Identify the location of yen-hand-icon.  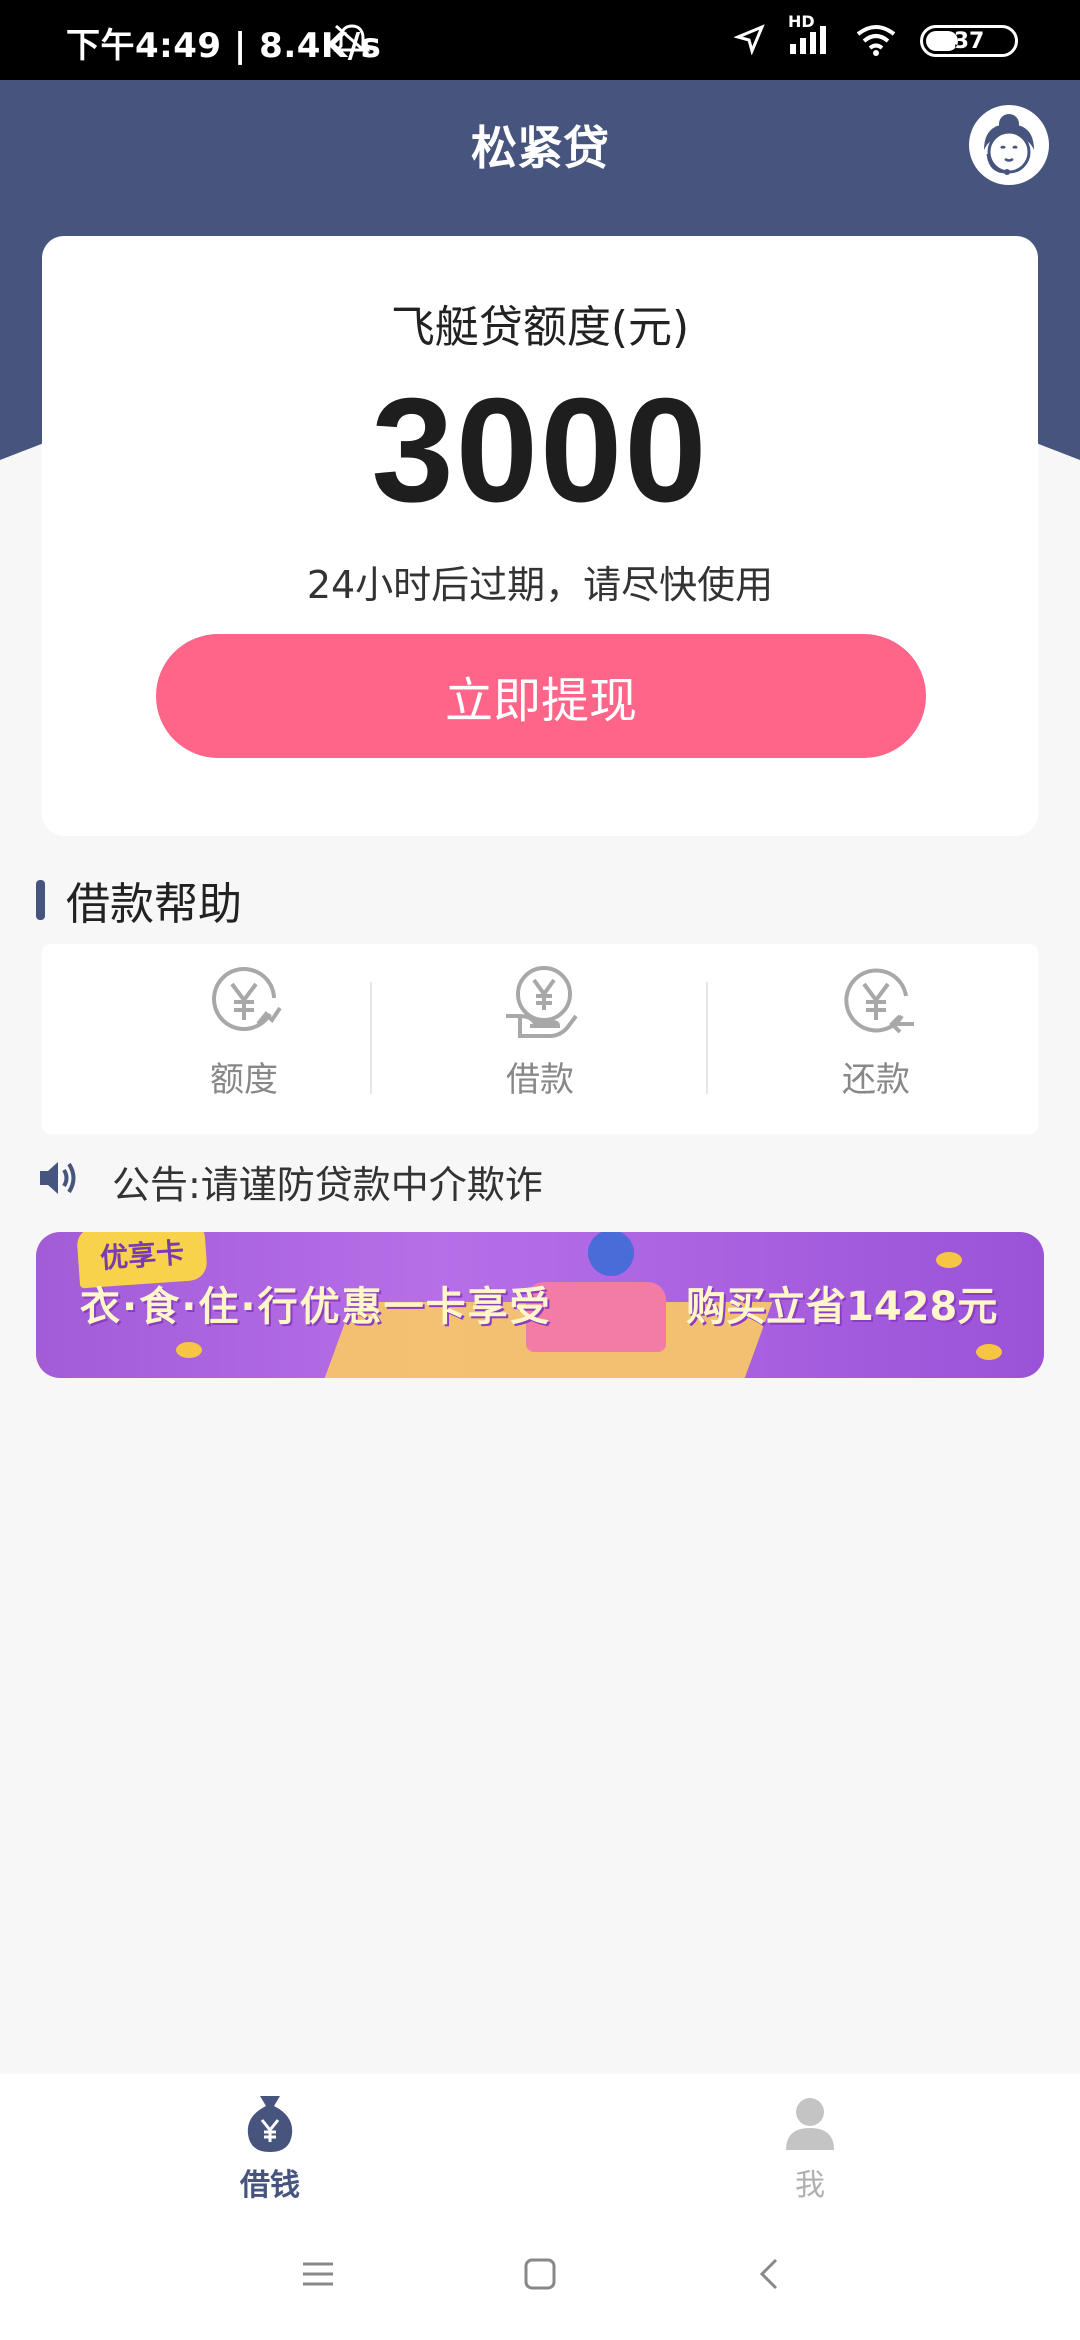
(540, 1002).